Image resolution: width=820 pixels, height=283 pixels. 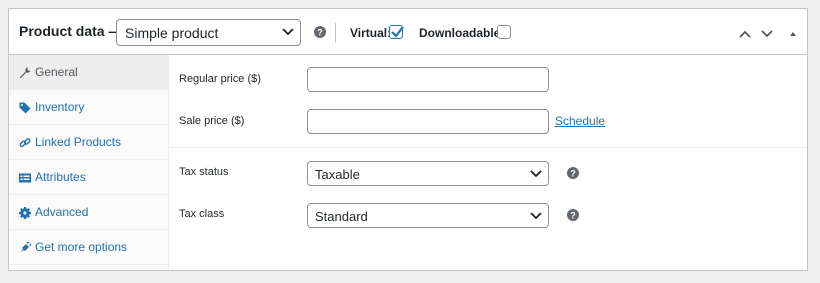 What do you see at coordinates (81, 247) in the screenshot?
I see `tab-label: Get more options` at bounding box center [81, 247].